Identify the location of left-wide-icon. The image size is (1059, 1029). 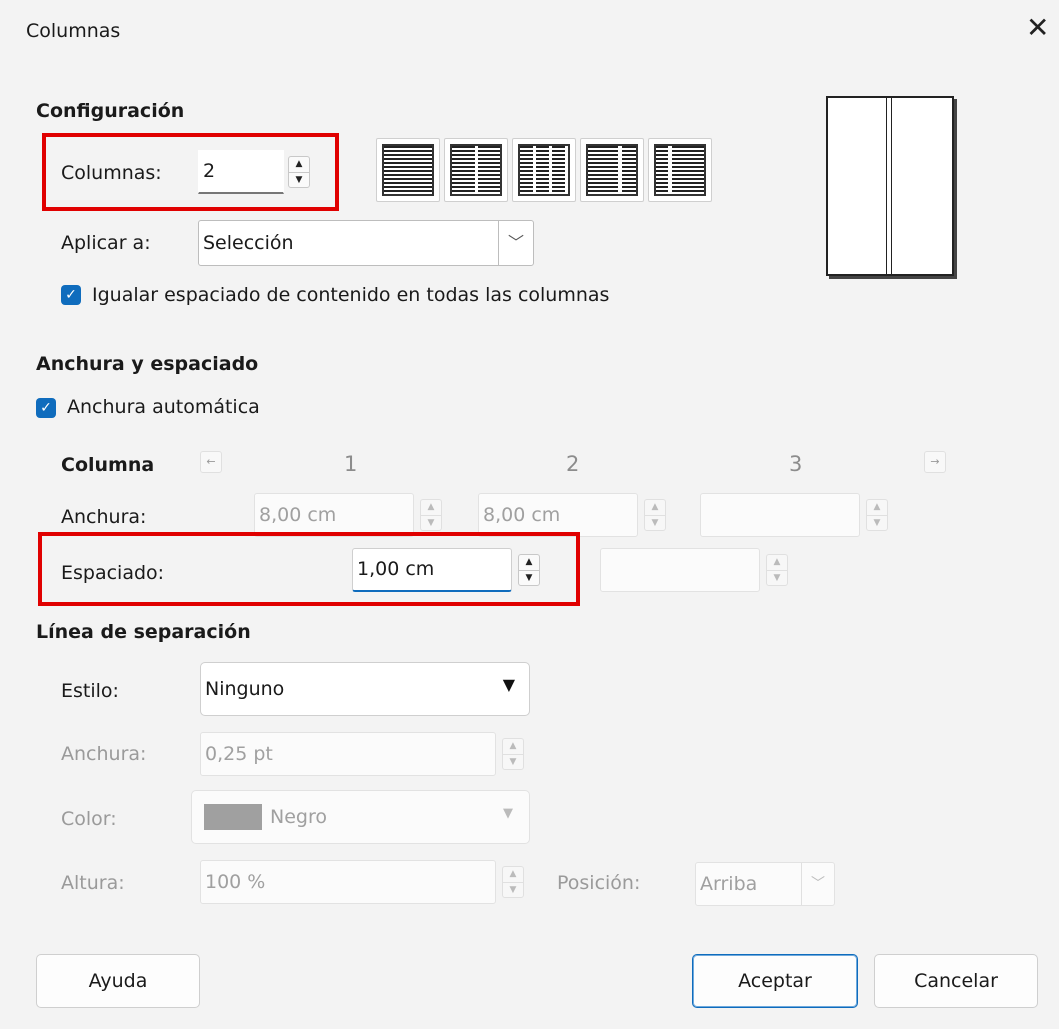
(612, 170).